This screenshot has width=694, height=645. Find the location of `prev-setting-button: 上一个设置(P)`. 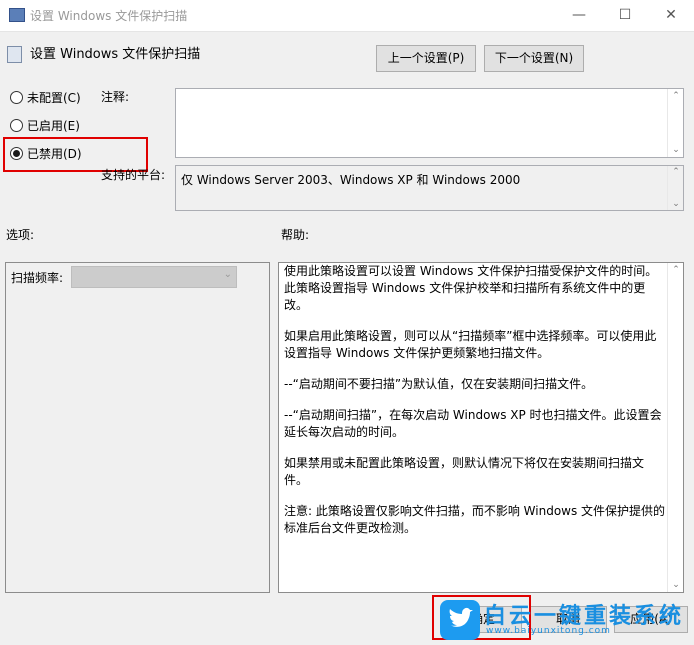

prev-setting-button: 上一个设置(P) is located at coordinates (426, 58).